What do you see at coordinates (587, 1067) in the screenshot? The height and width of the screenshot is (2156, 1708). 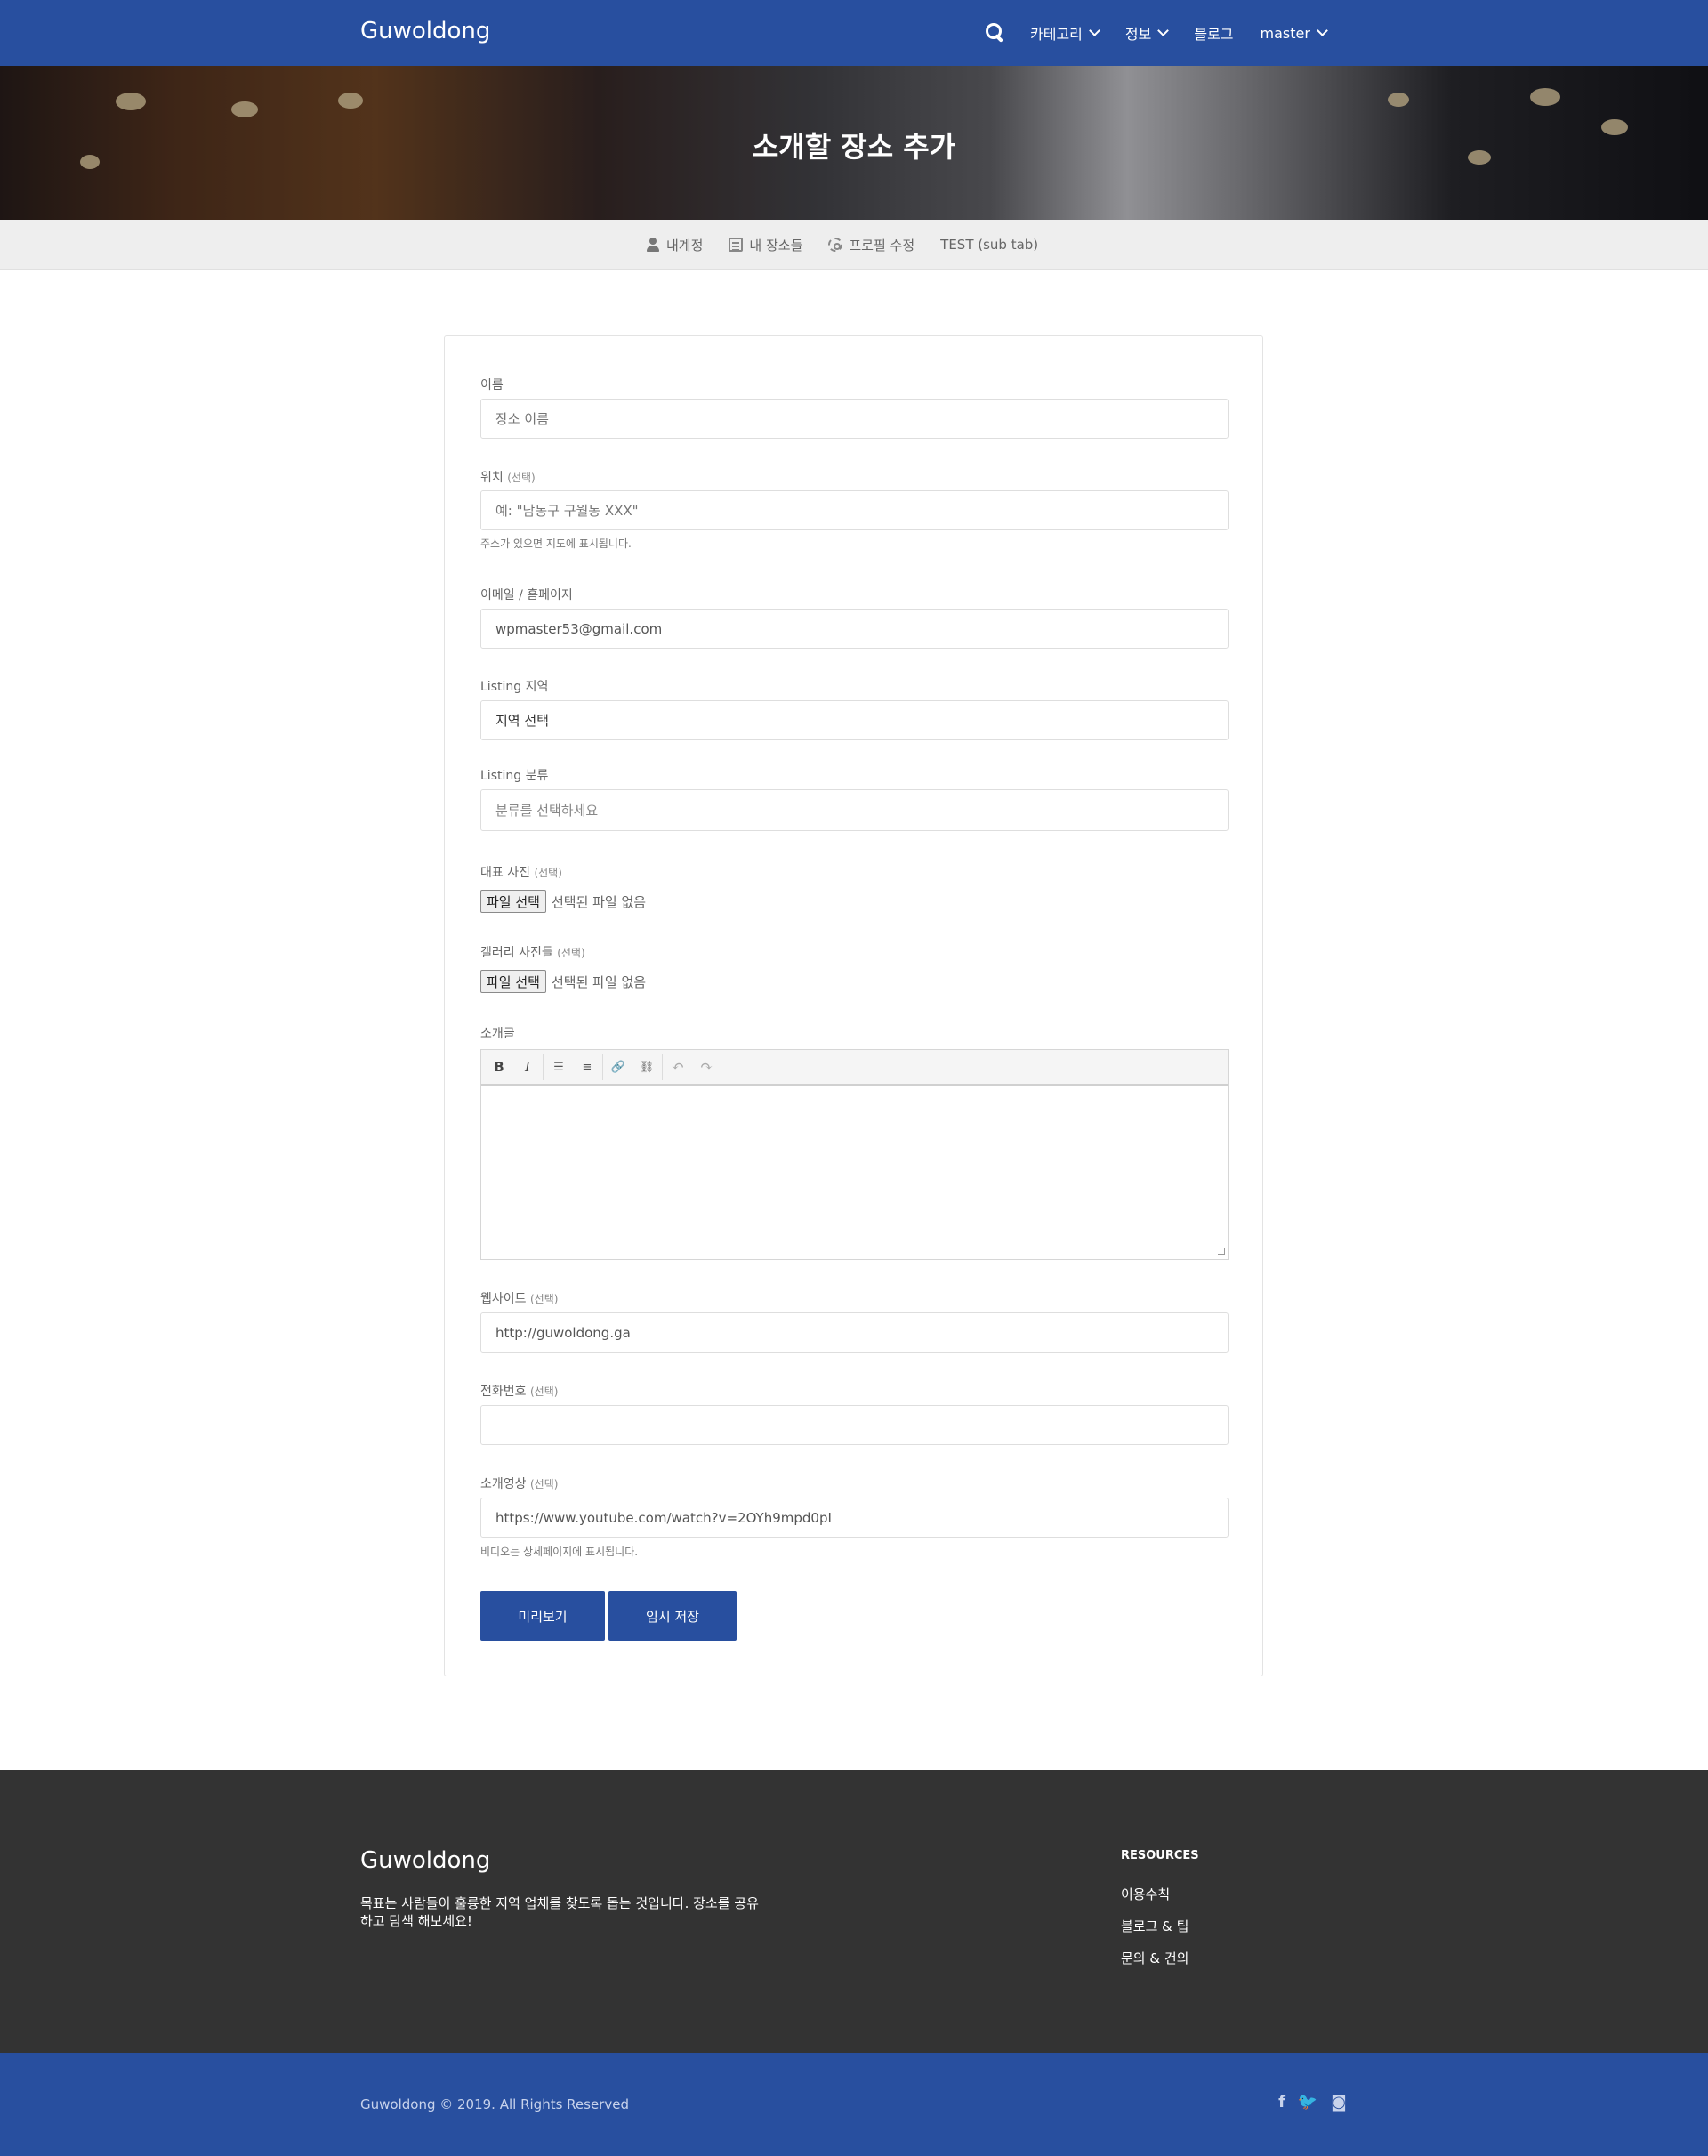 I see `numbered-list-icon: ≡` at bounding box center [587, 1067].